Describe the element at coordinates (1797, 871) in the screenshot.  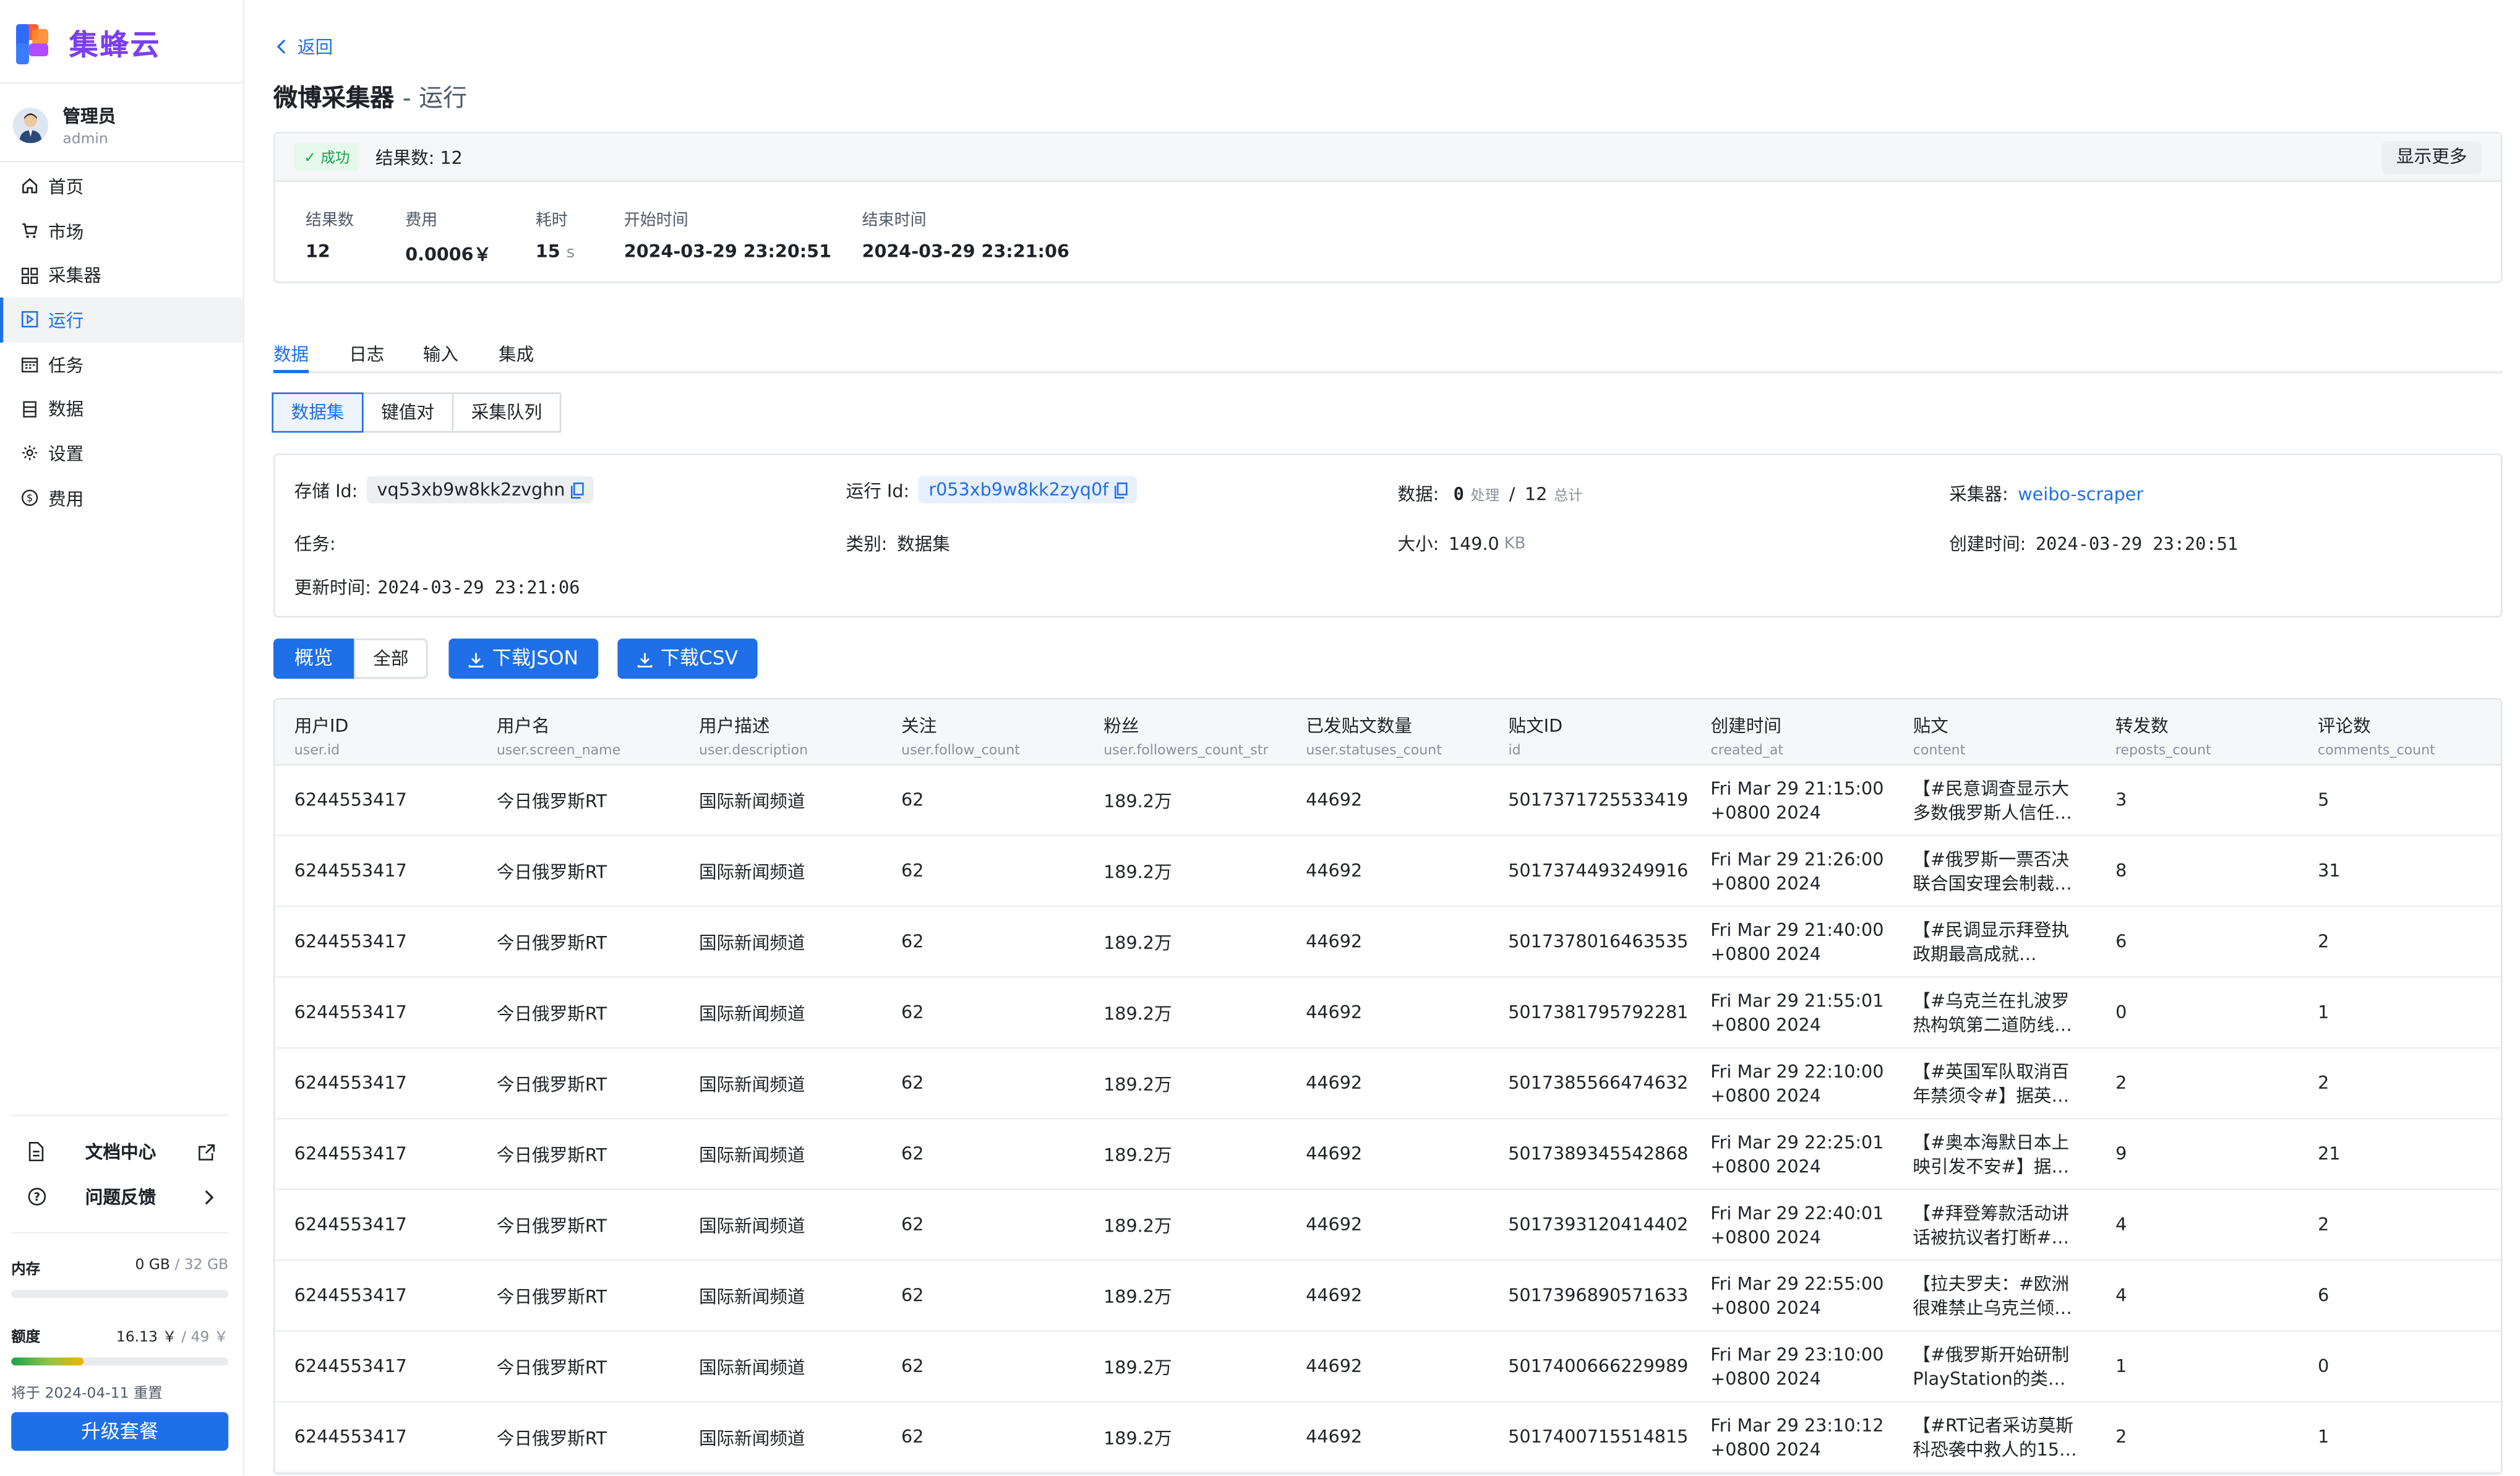
I see `created-at-cell: Fri Mar 29 21:26:00 +0800 2024` at that location.